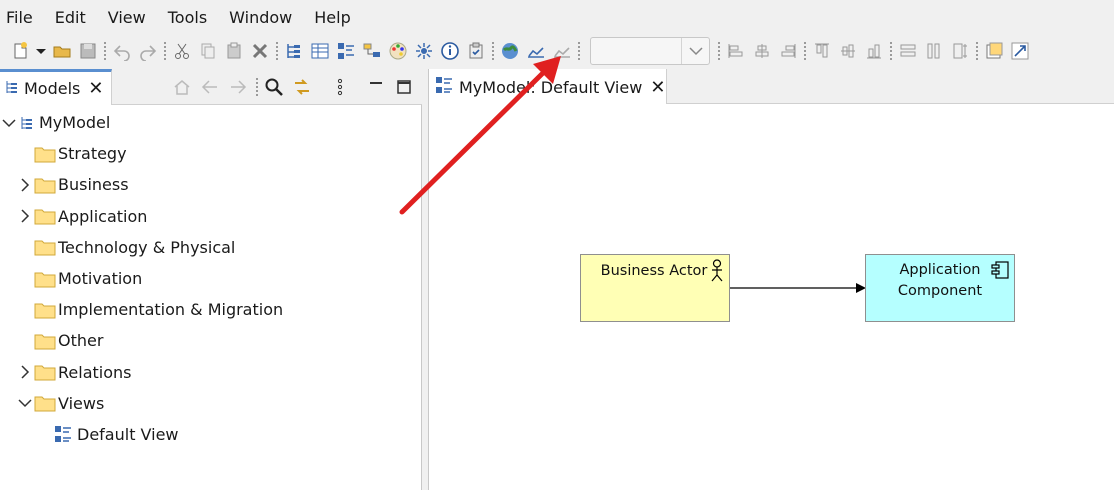 This screenshot has width=1114, height=490. I want to click on view-icon, so click(65, 434).